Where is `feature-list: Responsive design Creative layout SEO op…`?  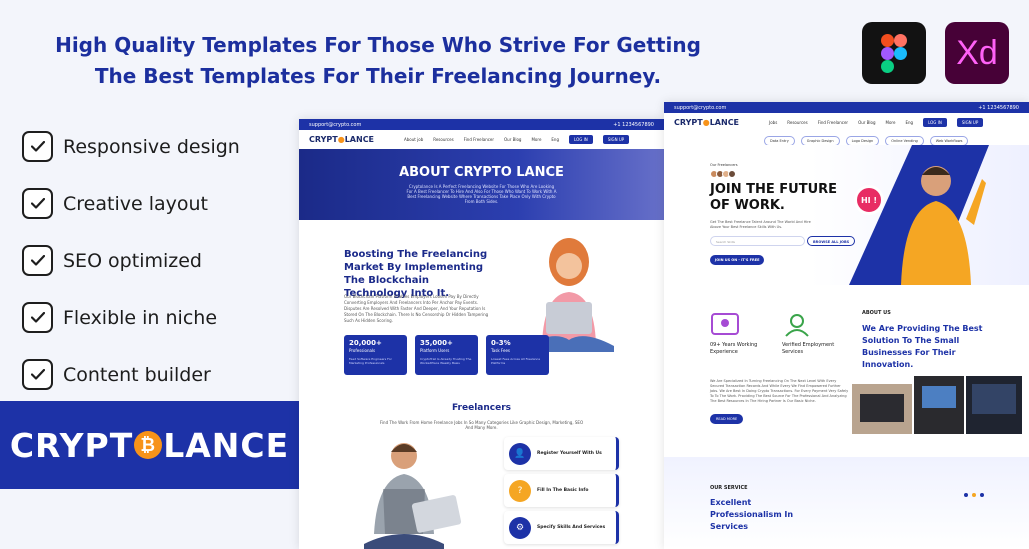
feature-list: Responsive design Creative layout SEO op… is located at coordinates (131, 260).